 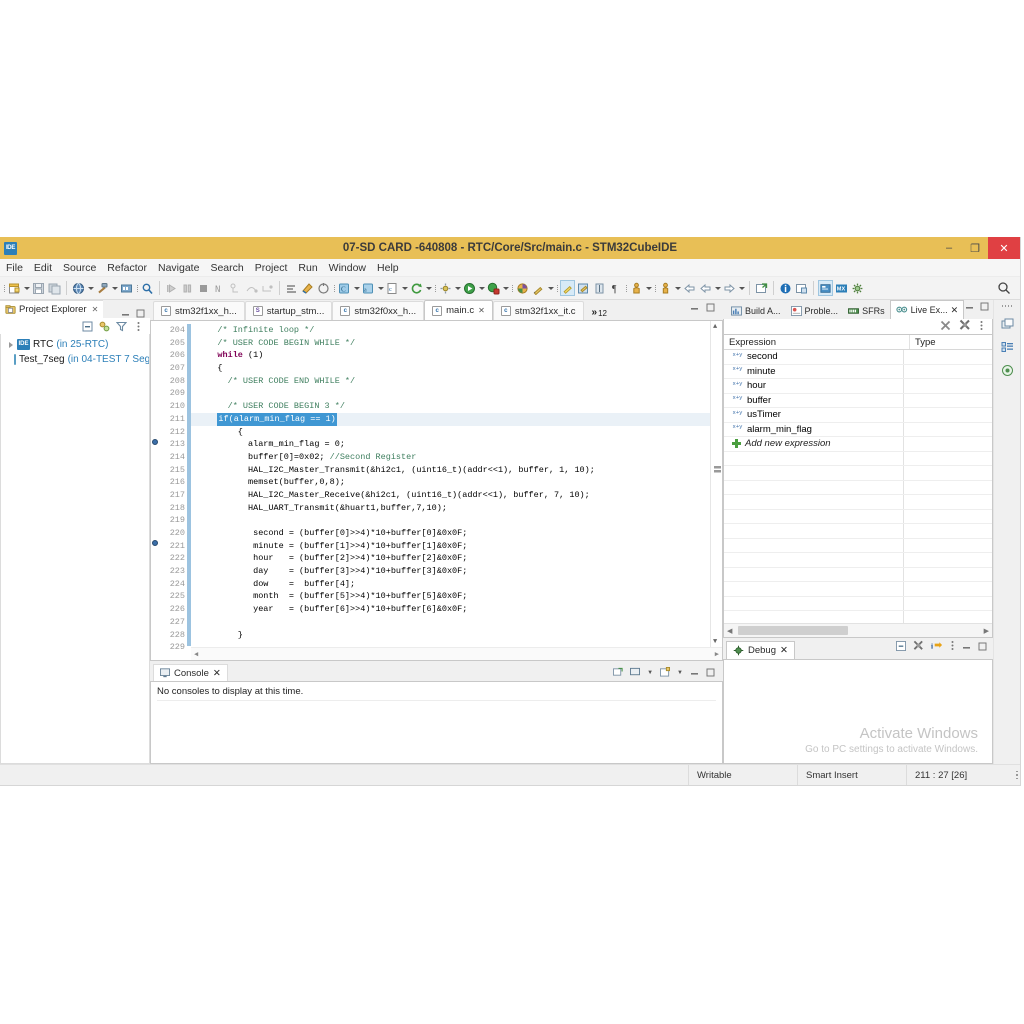 I want to click on editor-vertical-scrollbar: ▲ ▼, so click(x=716, y=484).